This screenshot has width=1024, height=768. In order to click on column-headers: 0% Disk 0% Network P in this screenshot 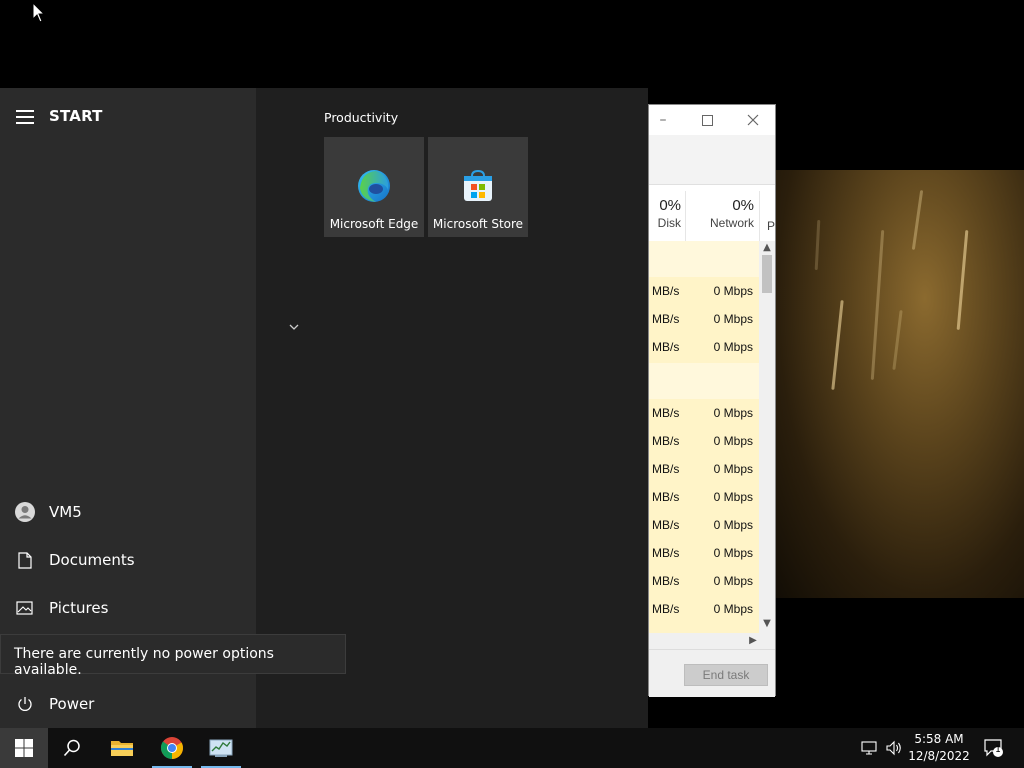, I will do `click(712, 214)`.